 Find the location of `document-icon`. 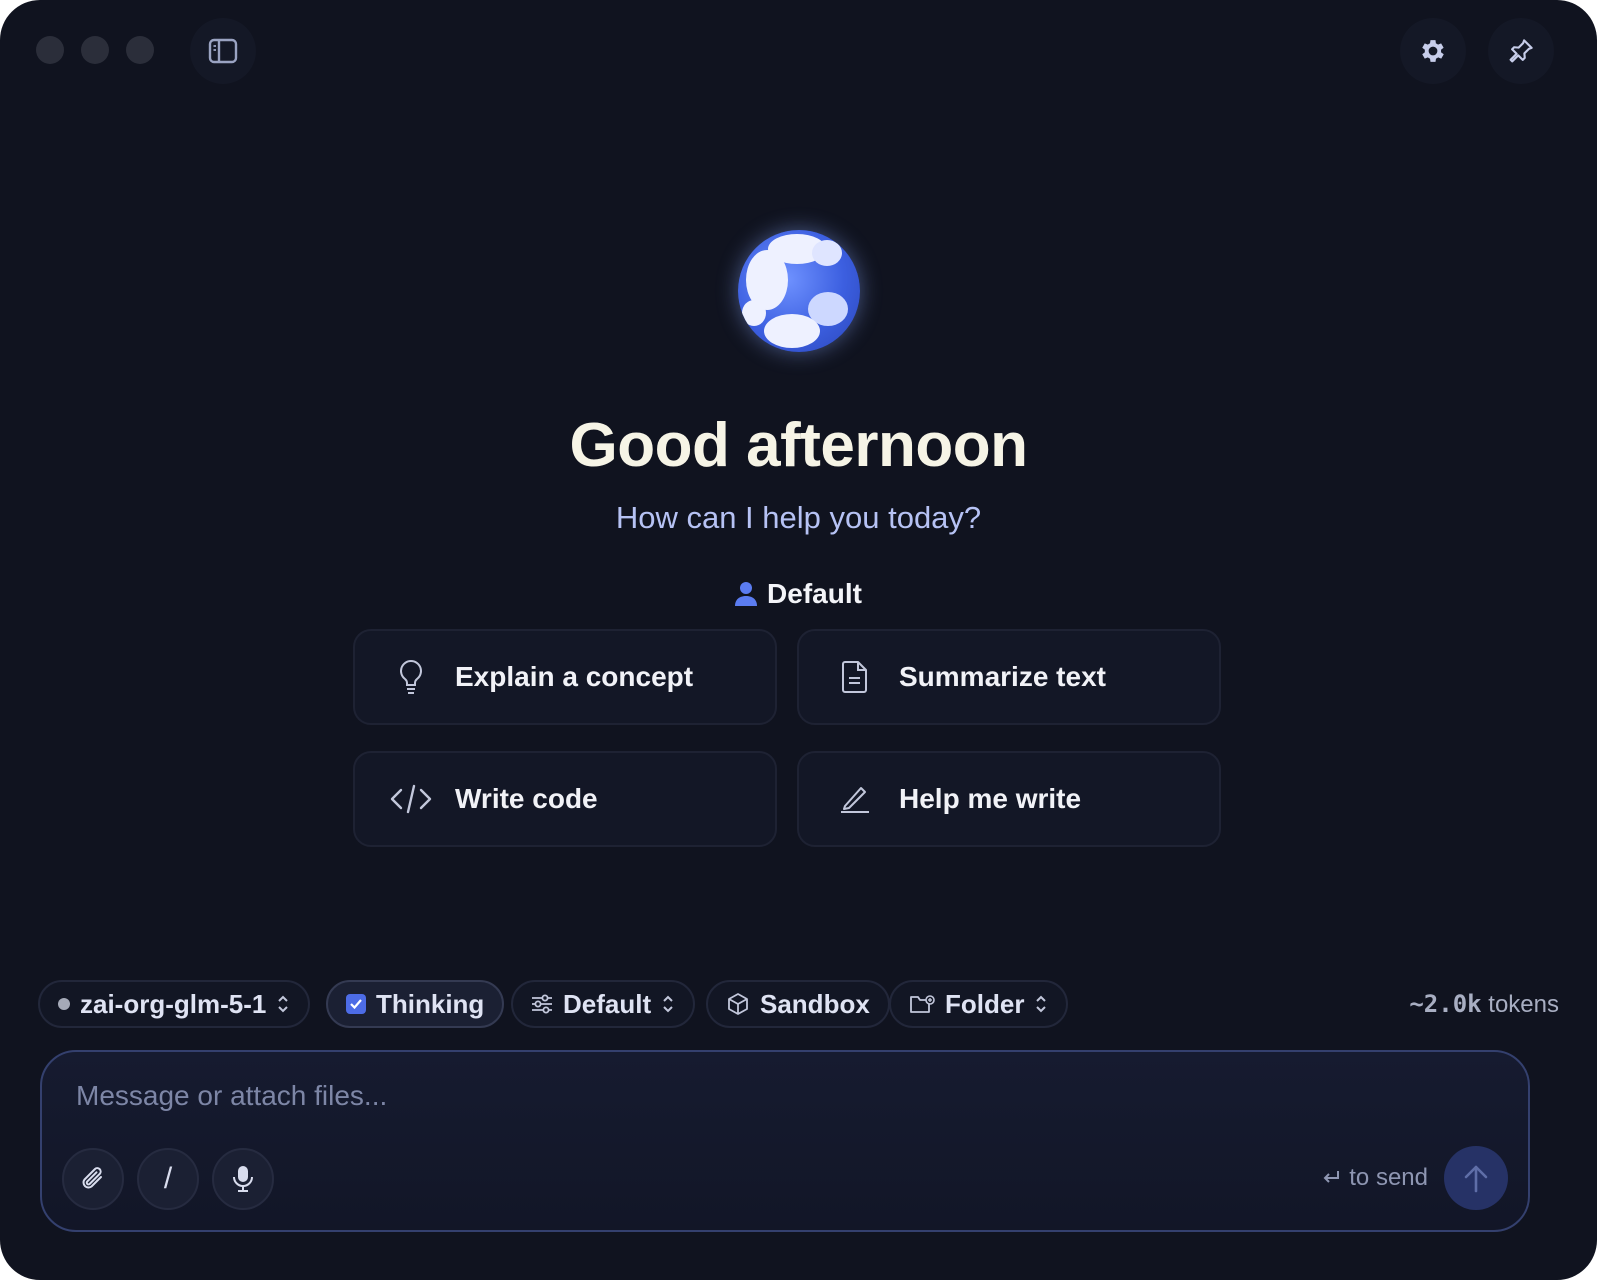

document-icon is located at coordinates (854, 677).